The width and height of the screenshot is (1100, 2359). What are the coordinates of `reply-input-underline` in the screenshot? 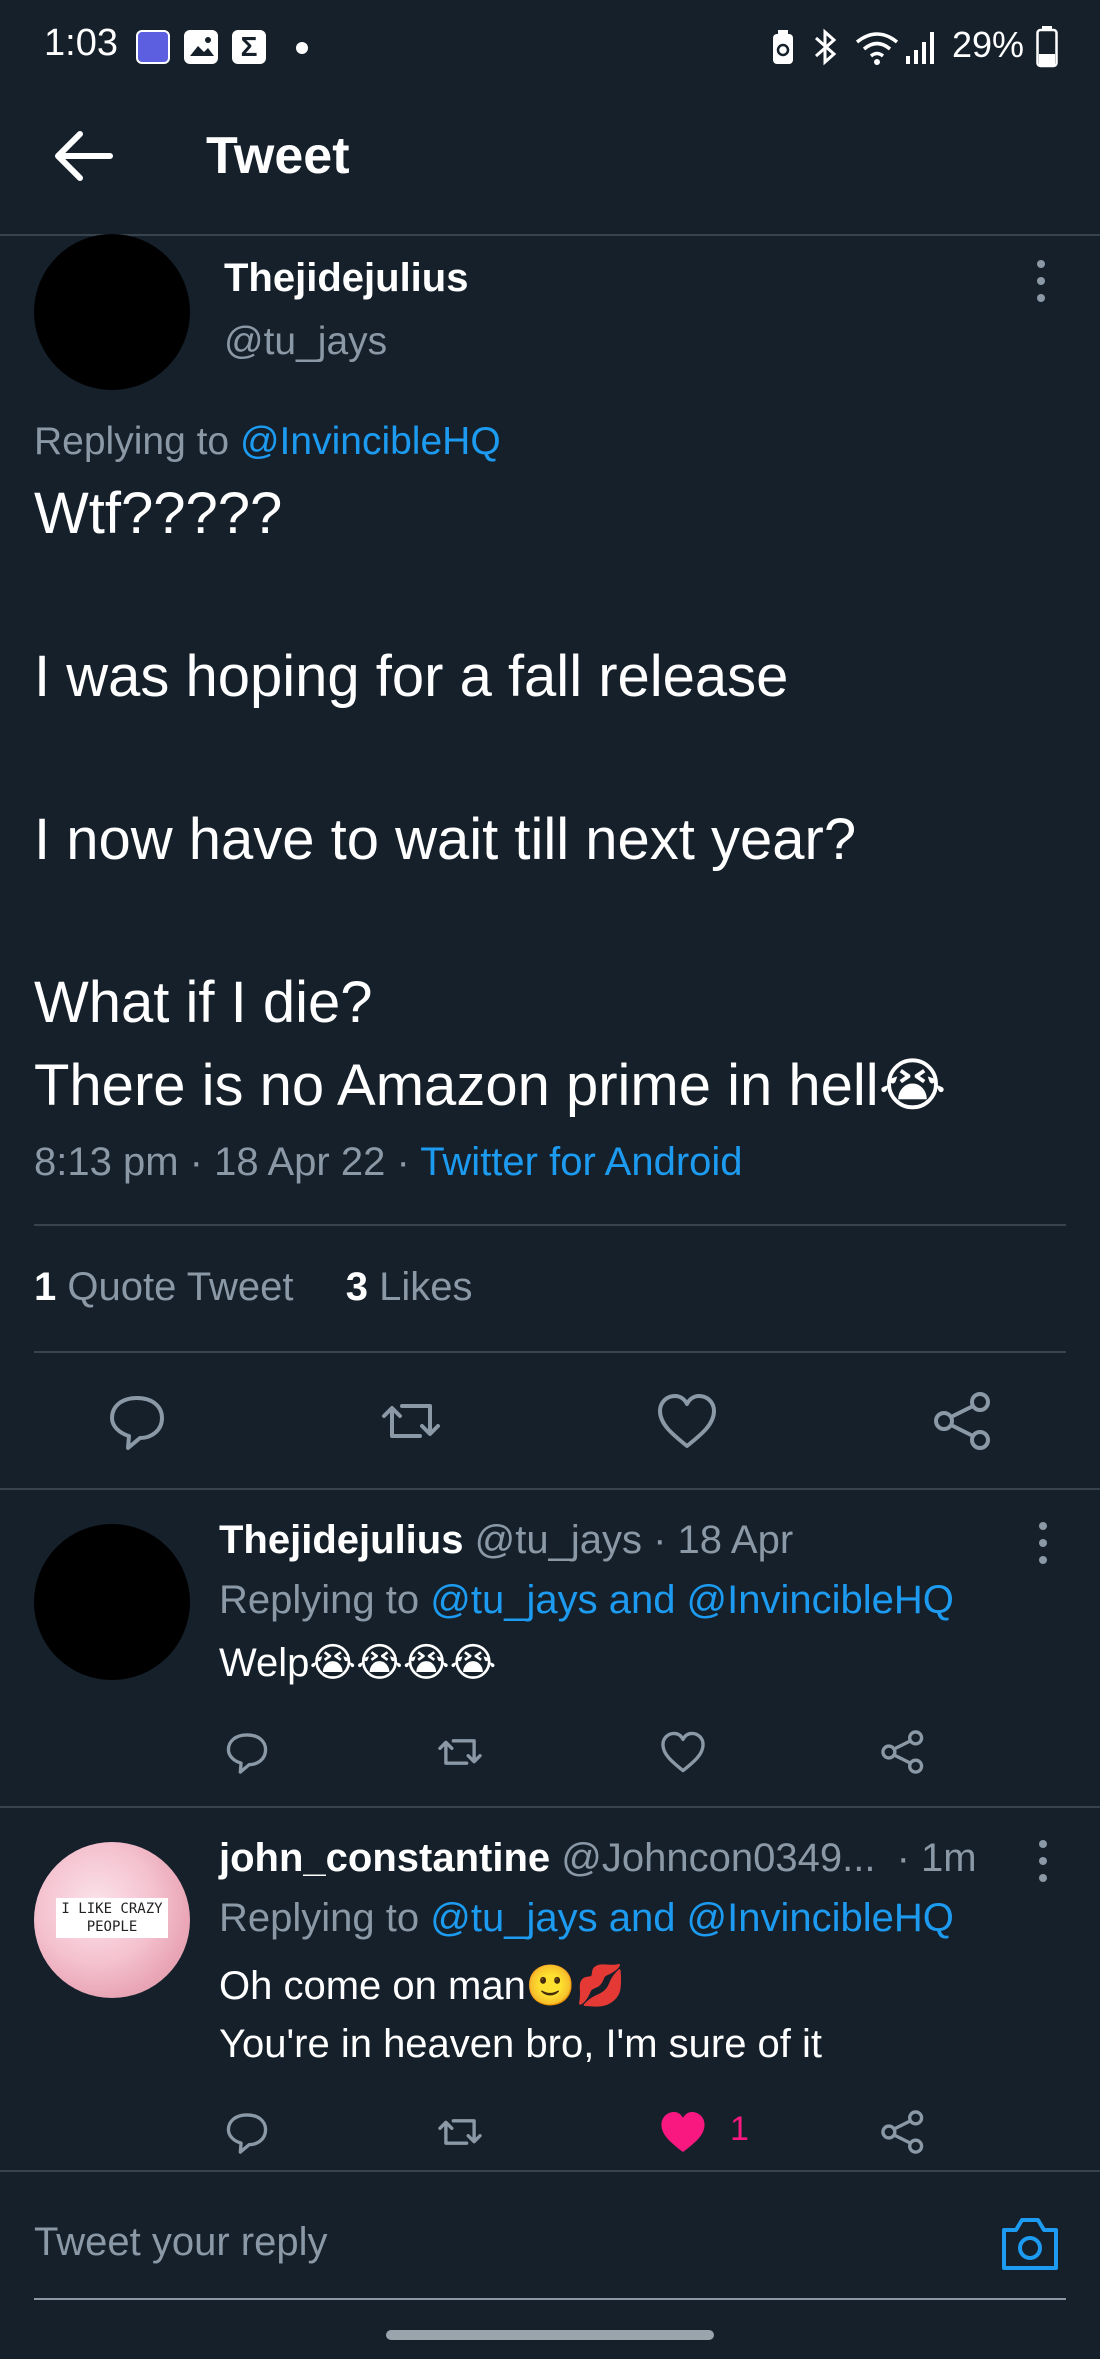 It's located at (550, 2299).